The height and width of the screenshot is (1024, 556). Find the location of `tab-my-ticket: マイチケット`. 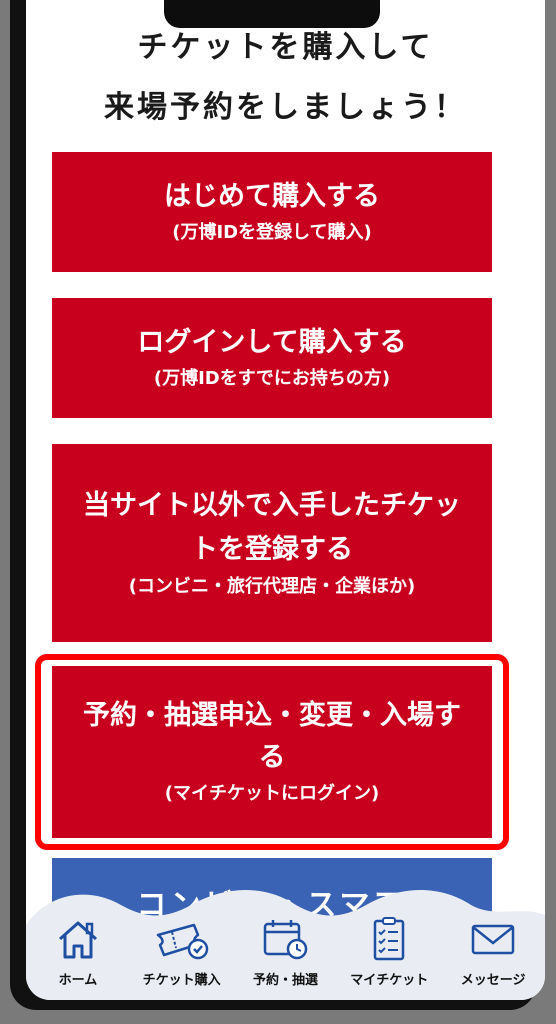

tab-my-ticket: マイチケット is located at coordinates (389, 952).